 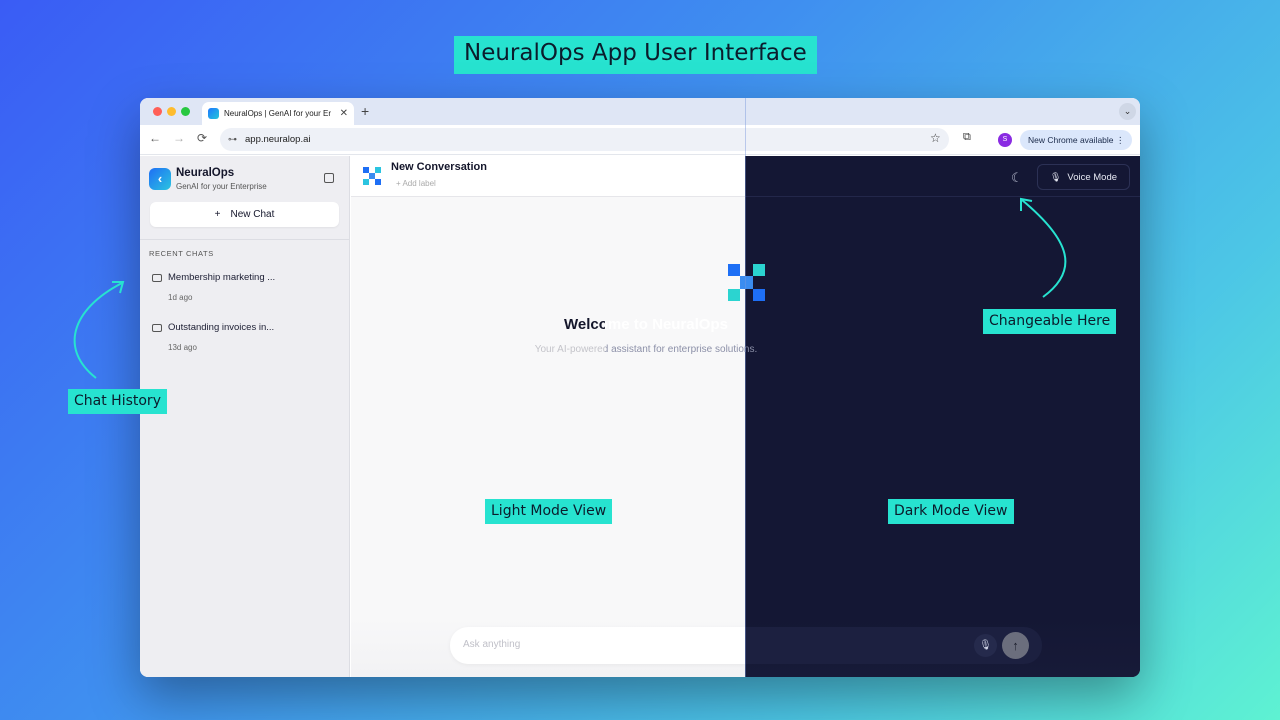 I want to click on address-bar: ⊶ app.neuralop.ai, so click(x=584, y=139).